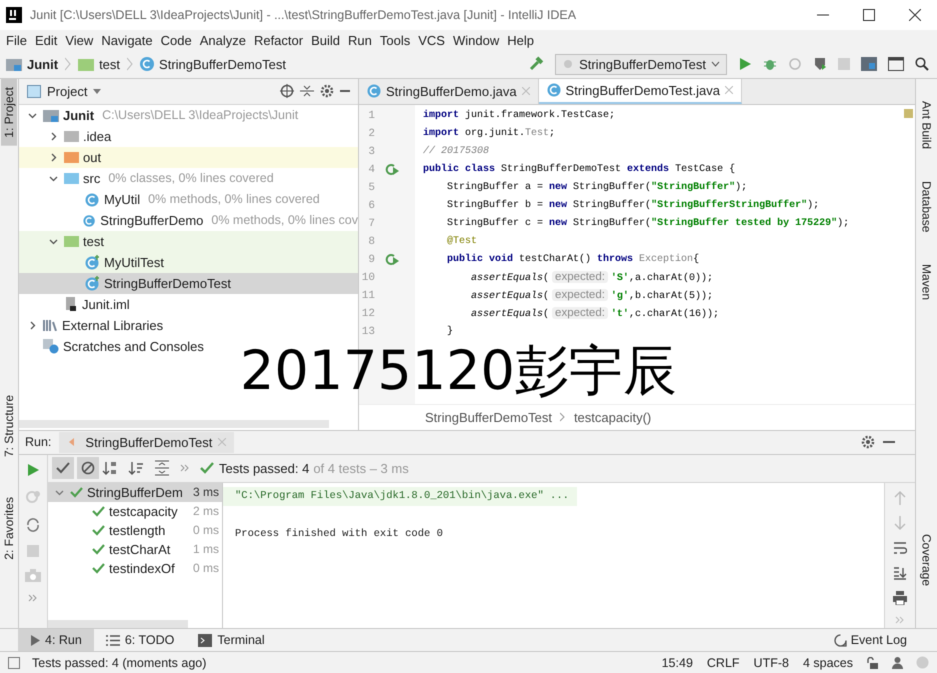 This screenshot has height=673, width=937. What do you see at coordinates (135, 568) in the screenshot?
I see `test-tree-item: testindexOf 0 ms` at bounding box center [135, 568].